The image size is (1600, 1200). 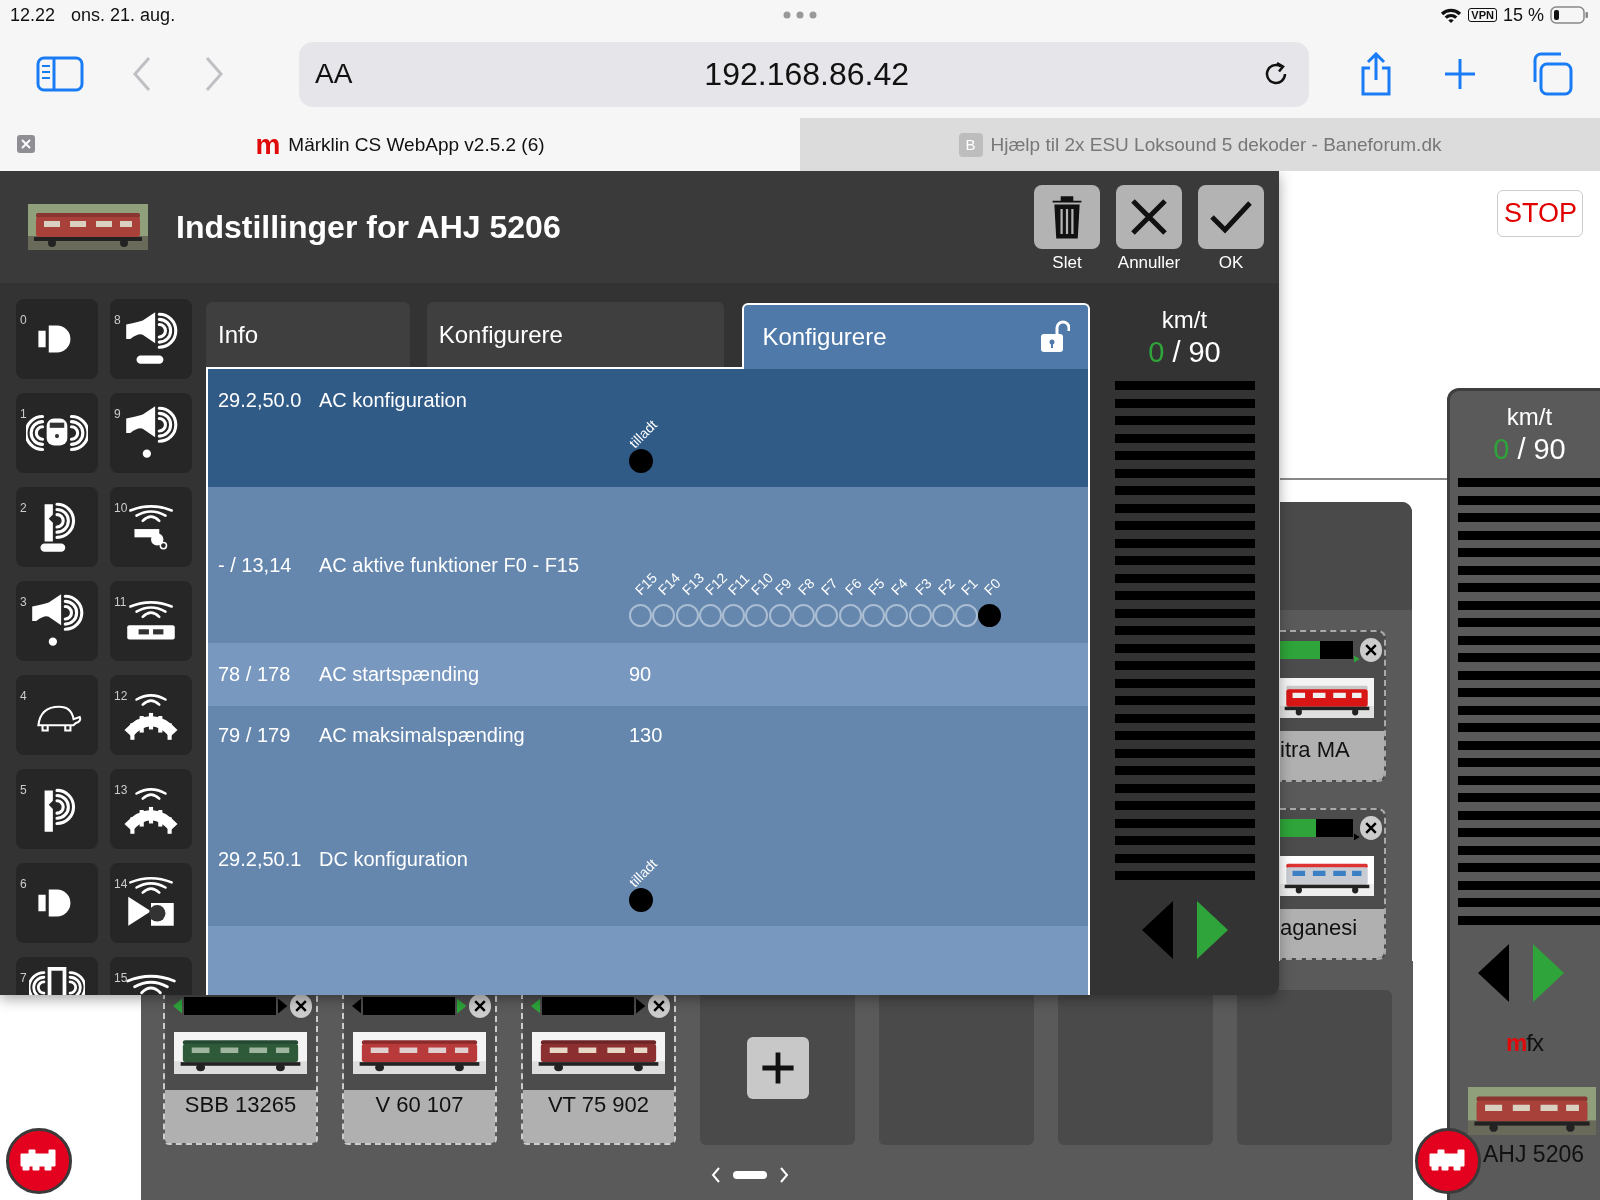 I want to click on function-number: 13, so click(x=121, y=790).